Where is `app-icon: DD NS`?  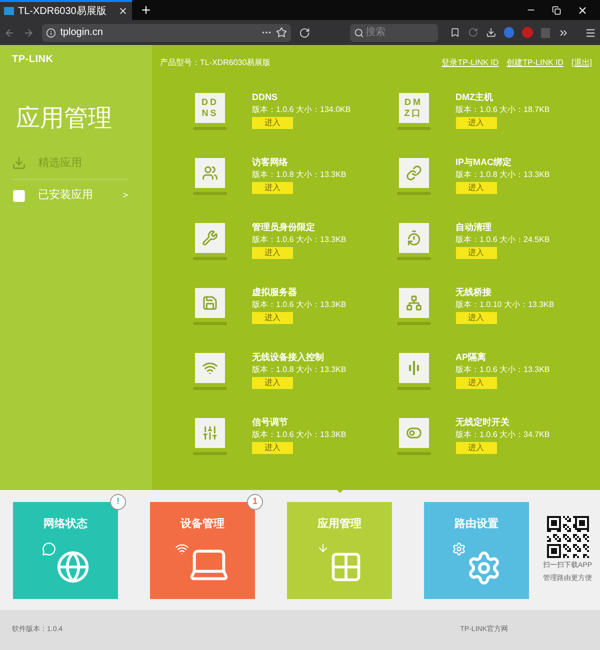
app-icon: DD NS is located at coordinates (210, 108).